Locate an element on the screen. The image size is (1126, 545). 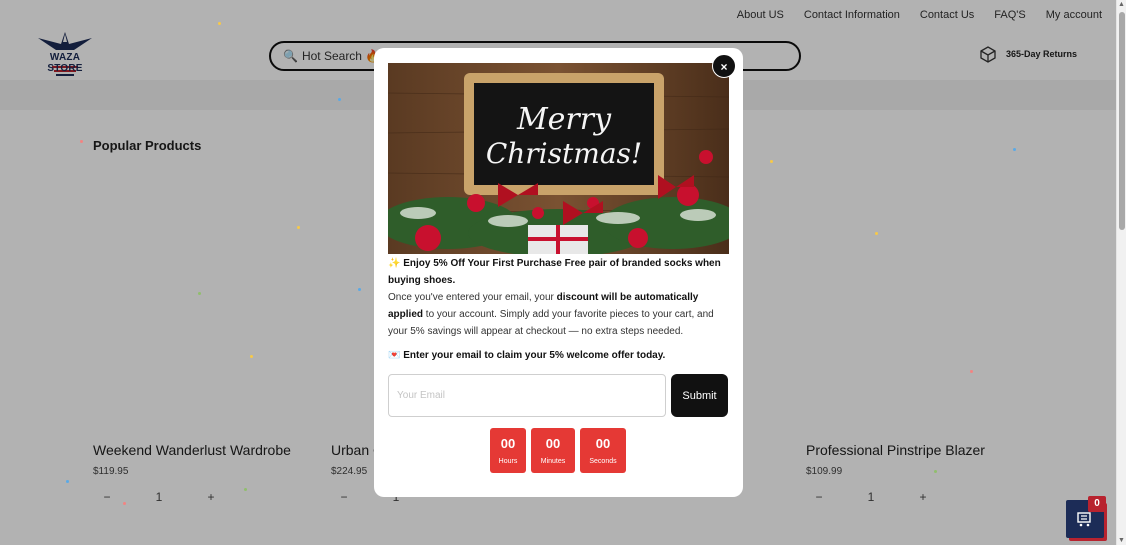
countdown-seconds: 00 Seconds is located at coordinates (603, 450).